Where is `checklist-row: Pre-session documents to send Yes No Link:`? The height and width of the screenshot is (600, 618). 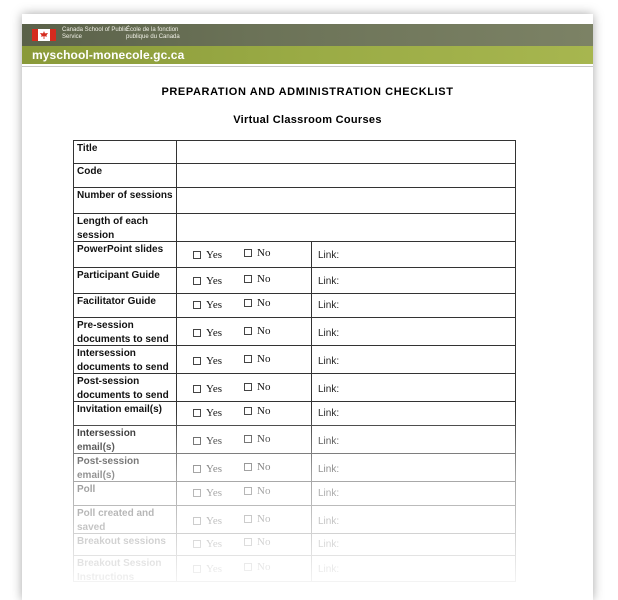 checklist-row: Pre-session documents to send Yes No Link: is located at coordinates (294, 332).